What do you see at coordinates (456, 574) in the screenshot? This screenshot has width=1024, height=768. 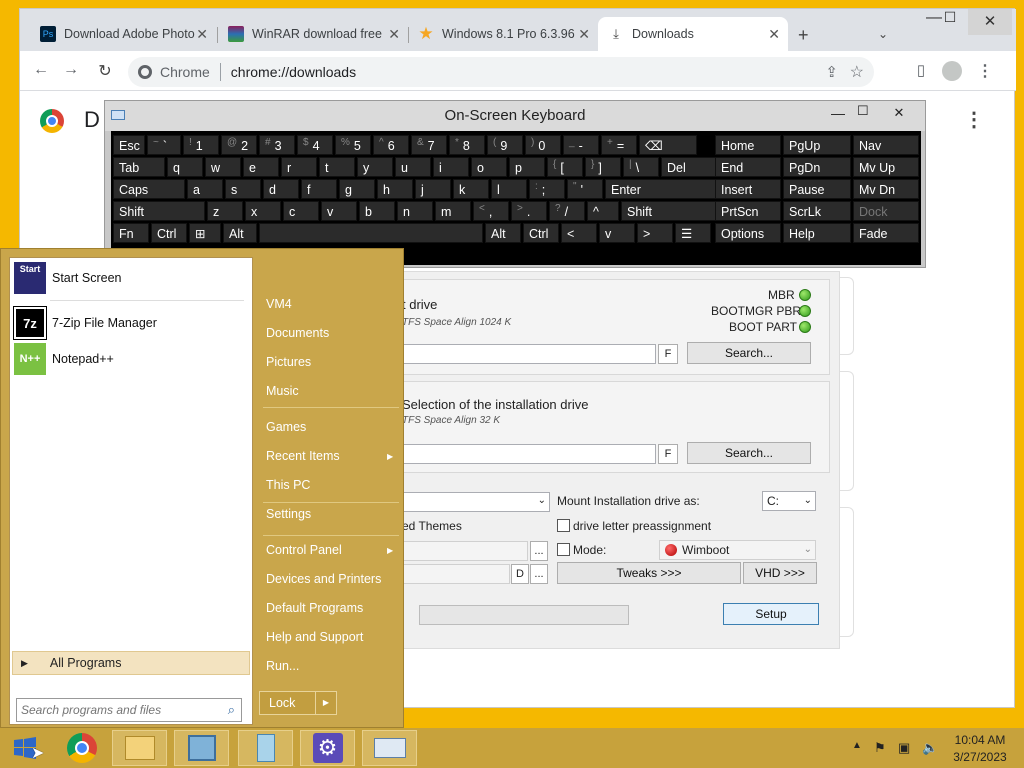 I see `drivers-input` at bounding box center [456, 574].